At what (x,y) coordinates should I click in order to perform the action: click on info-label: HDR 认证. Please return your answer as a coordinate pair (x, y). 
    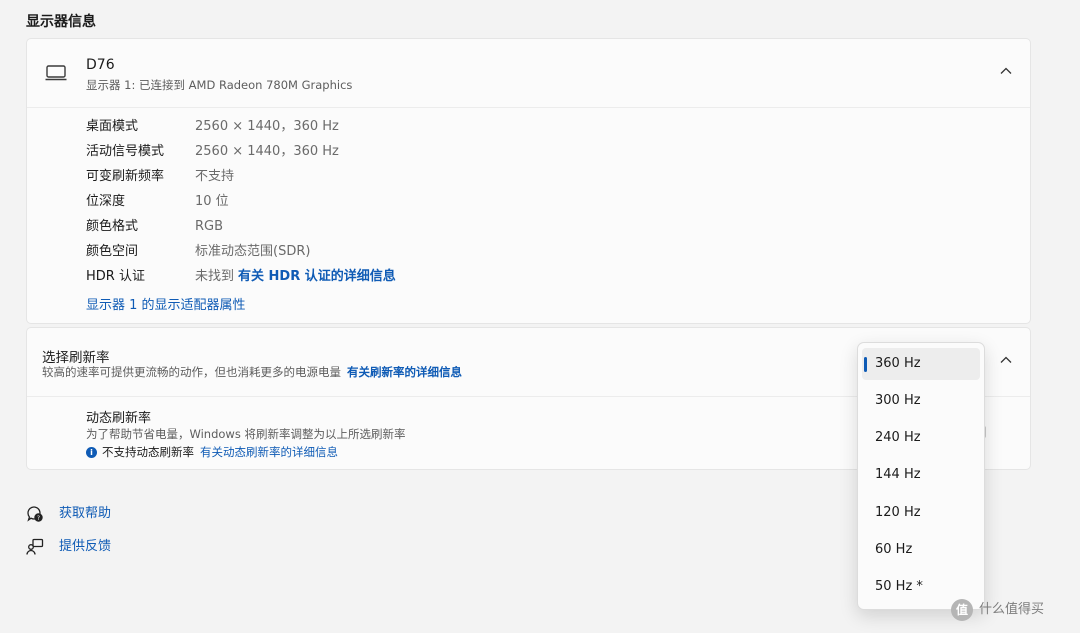
    Looking at the image, I should click on (115, 276).